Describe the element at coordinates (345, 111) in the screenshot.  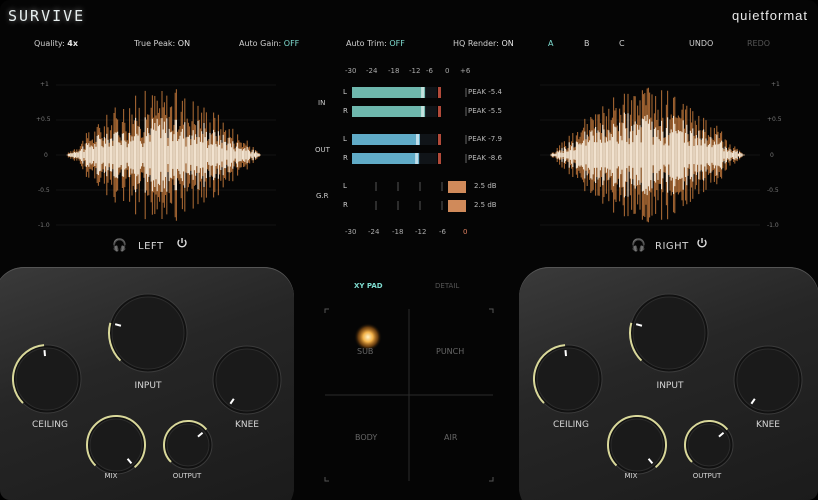
I see `in-r-label: R` at that location.